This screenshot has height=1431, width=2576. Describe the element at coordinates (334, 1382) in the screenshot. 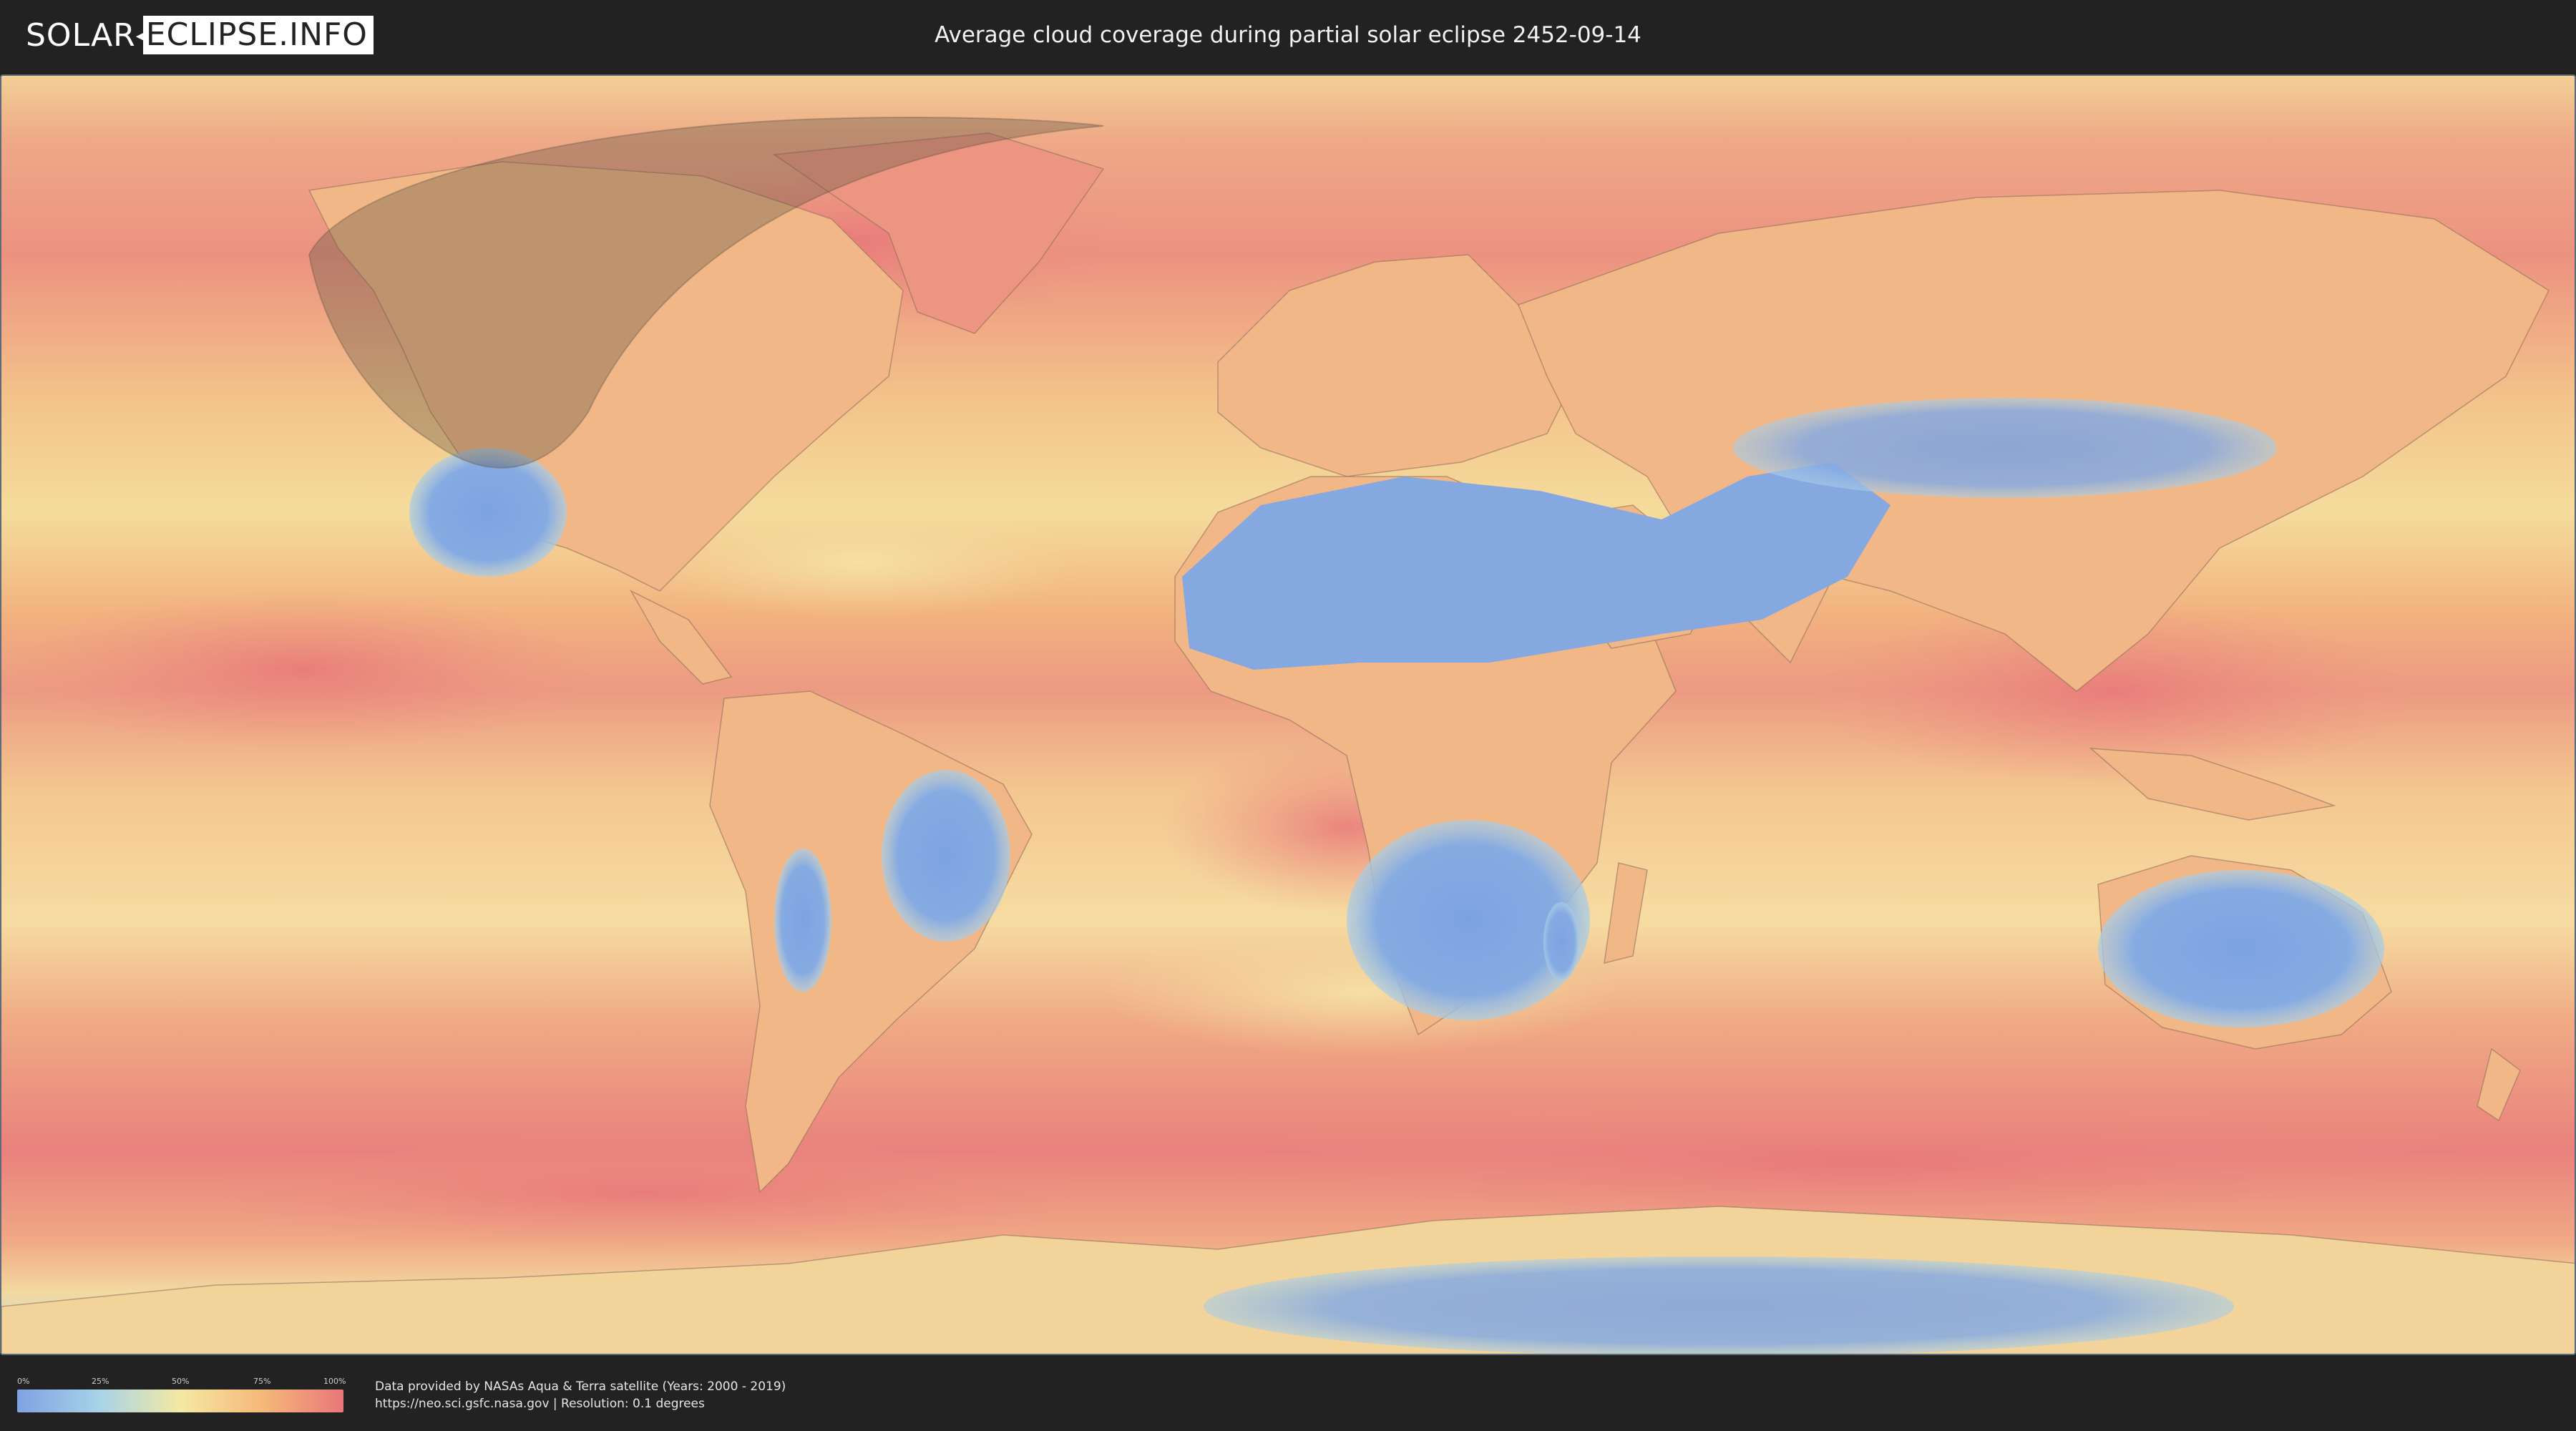

I see `legend-tick: 100%` at that location.